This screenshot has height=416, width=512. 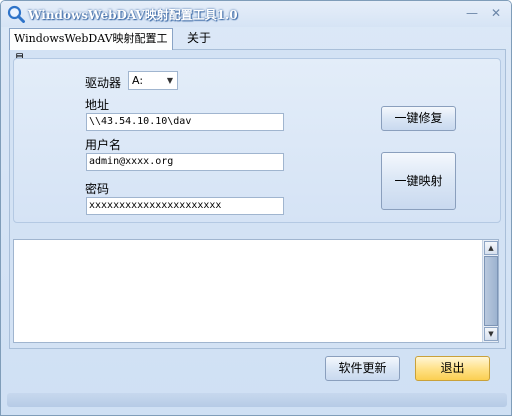 What do you see at coordinates (103, 83) in the screenshot?
I see `drive-label: 驱动器` at bounding box center [103, 83].